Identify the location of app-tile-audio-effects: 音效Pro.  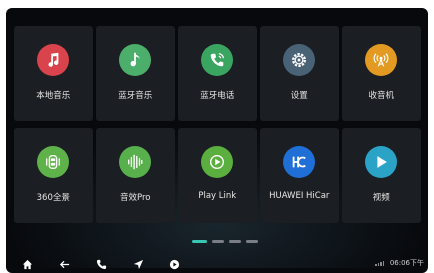
(135, 175).